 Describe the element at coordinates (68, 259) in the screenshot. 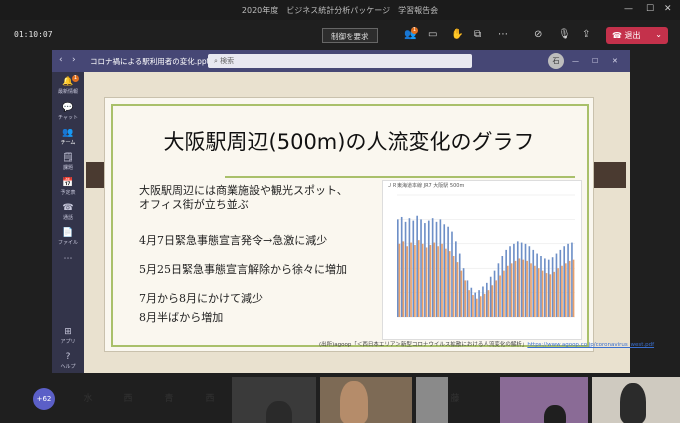

I see `more-apps-icon: ⋯` at that location.